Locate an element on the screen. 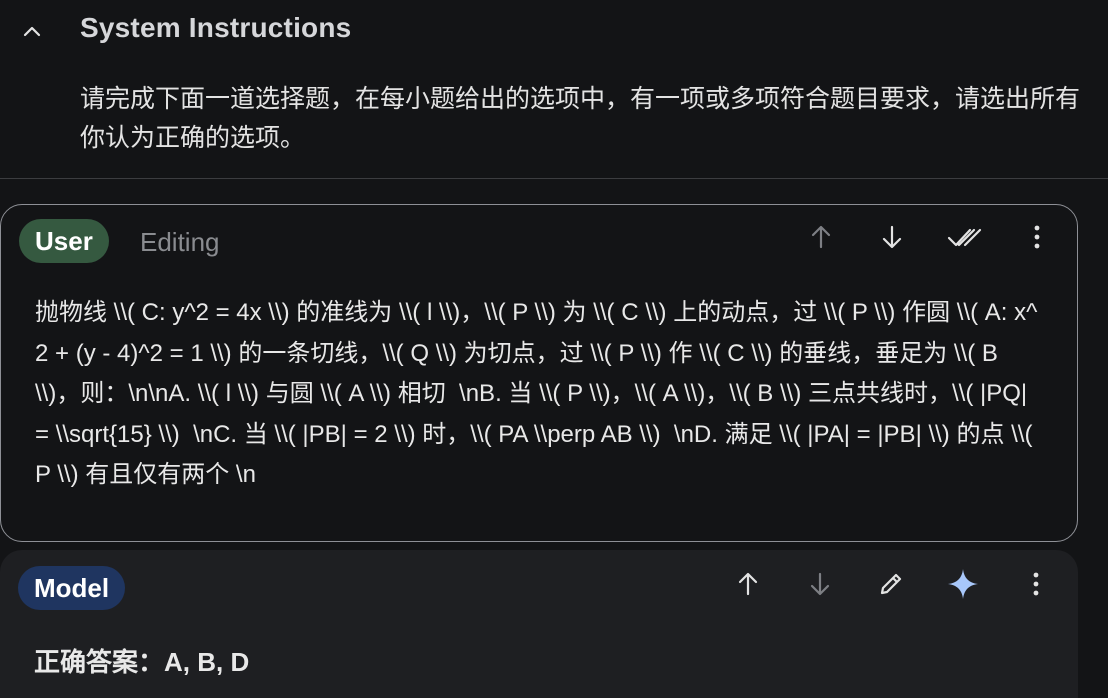  model-edit-button is located at coordinates (891, 586).